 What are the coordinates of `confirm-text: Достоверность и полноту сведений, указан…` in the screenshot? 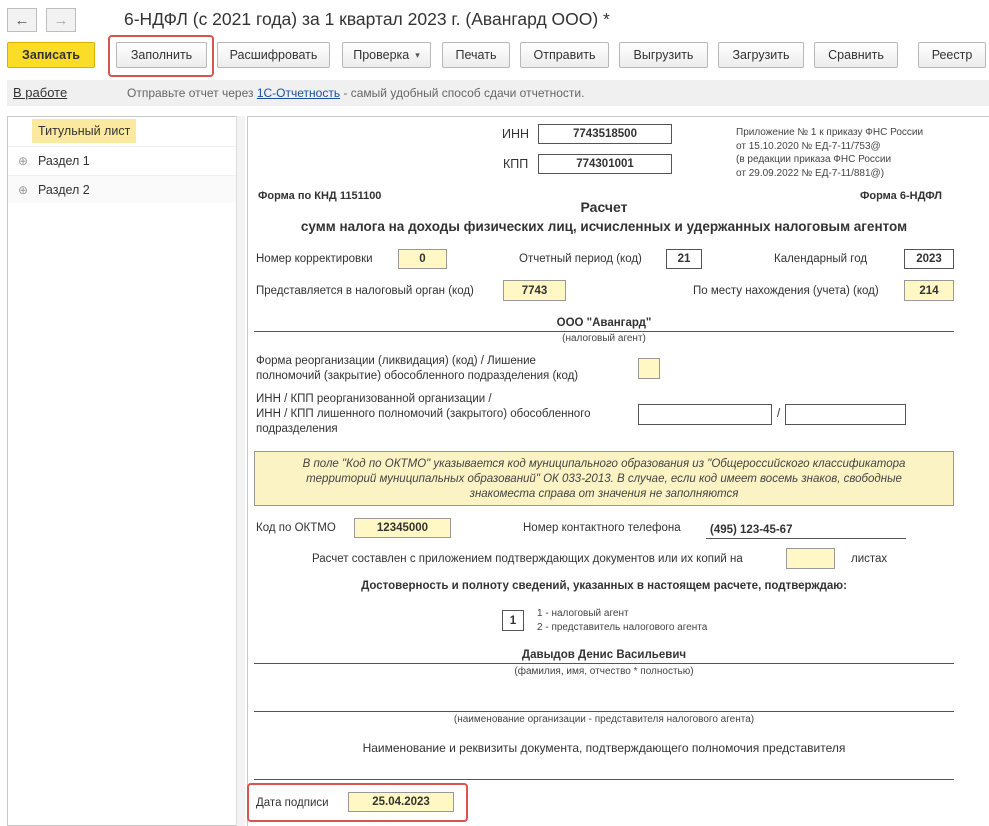 It's located at (604, 586).